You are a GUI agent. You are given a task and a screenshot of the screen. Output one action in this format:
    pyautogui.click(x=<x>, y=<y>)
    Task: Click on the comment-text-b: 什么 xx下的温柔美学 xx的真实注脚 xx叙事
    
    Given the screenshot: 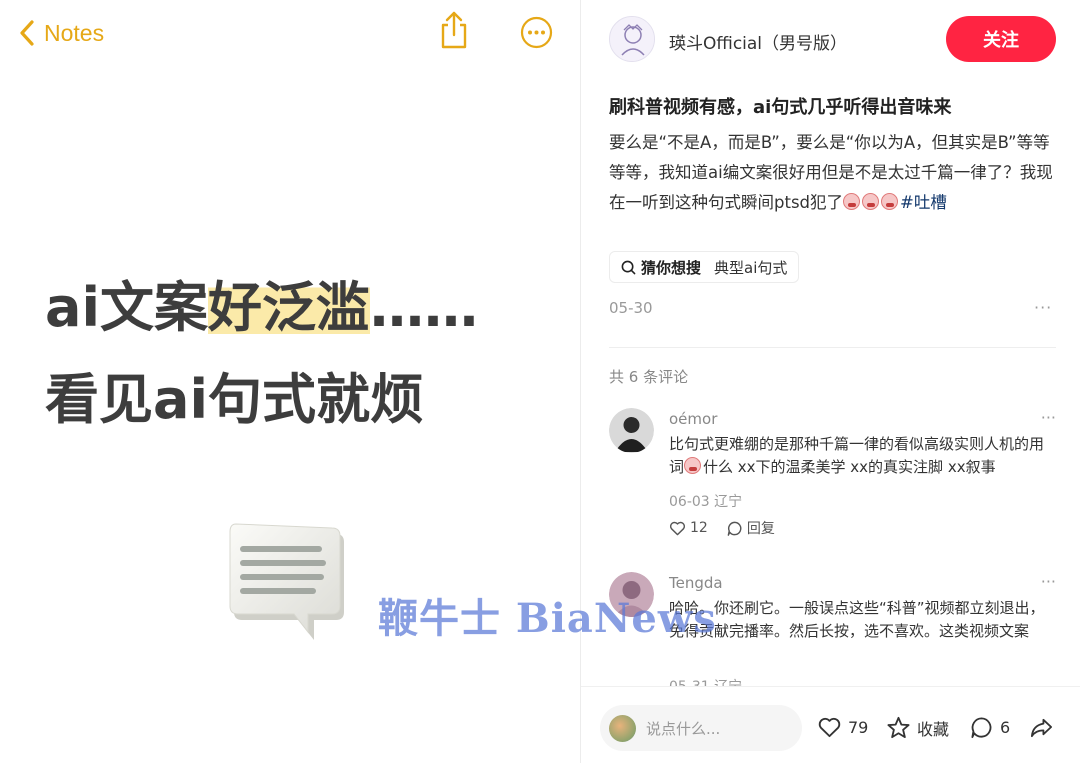 What is the action you would take?
    pyautogui.click(x=849, y=467)
    